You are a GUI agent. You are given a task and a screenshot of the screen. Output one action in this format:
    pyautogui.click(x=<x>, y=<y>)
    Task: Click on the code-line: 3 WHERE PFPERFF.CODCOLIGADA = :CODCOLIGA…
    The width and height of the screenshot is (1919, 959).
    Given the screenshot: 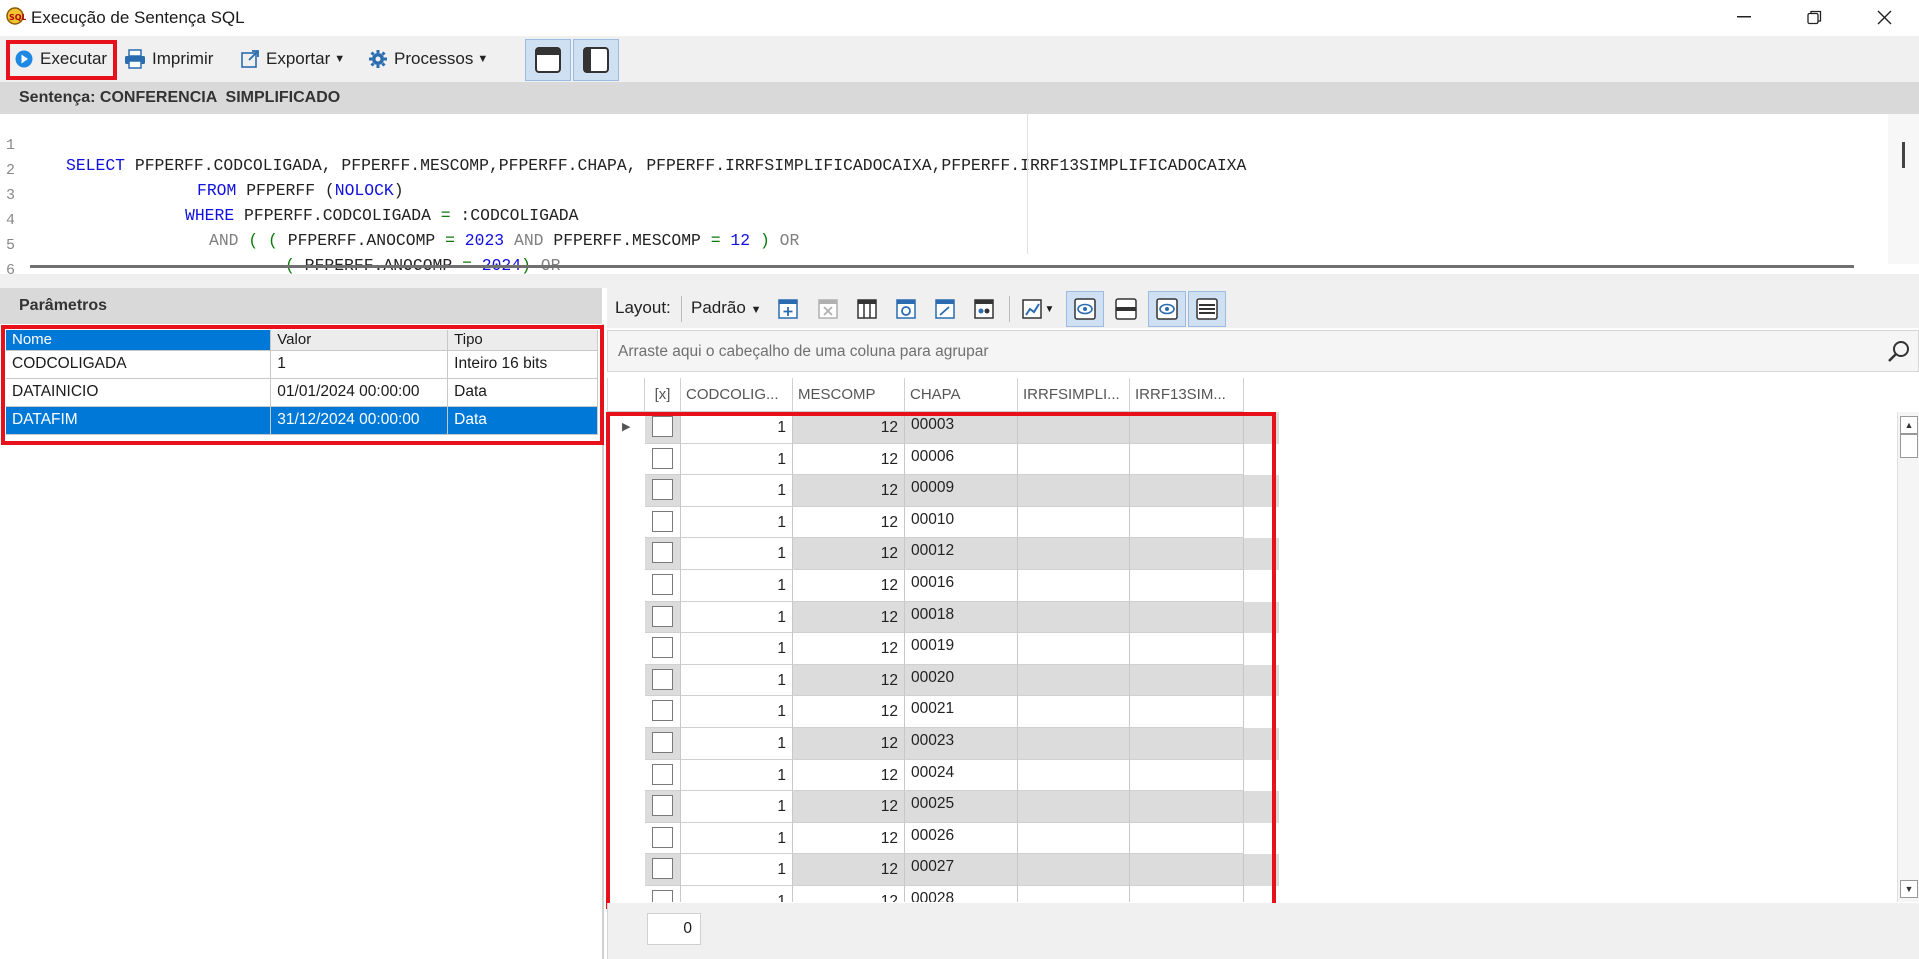 What is the action you would take?
    pyautogui.click(x=289, y=196)
    